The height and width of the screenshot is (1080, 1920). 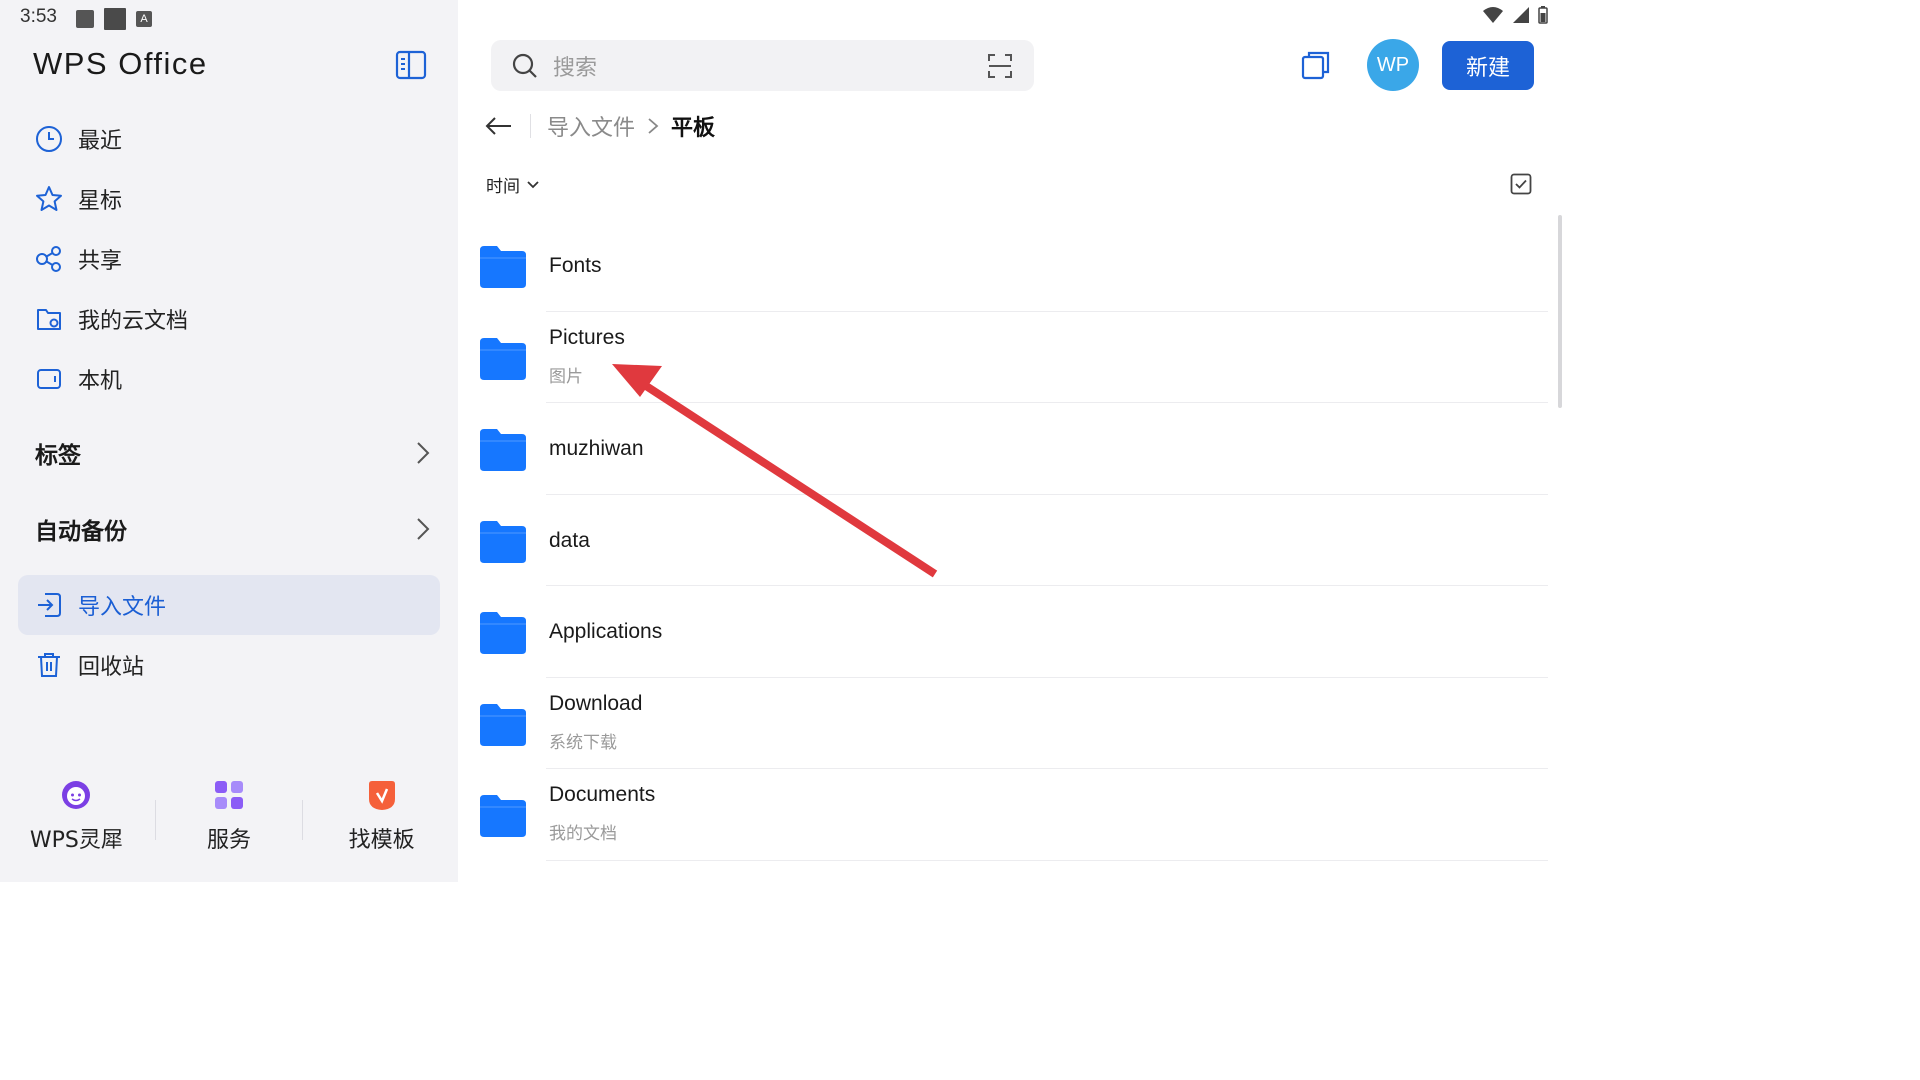 What do you see at coordinates (49, 379) in the screenshot?
I see `device-icon` at bounding box center [49, 379].